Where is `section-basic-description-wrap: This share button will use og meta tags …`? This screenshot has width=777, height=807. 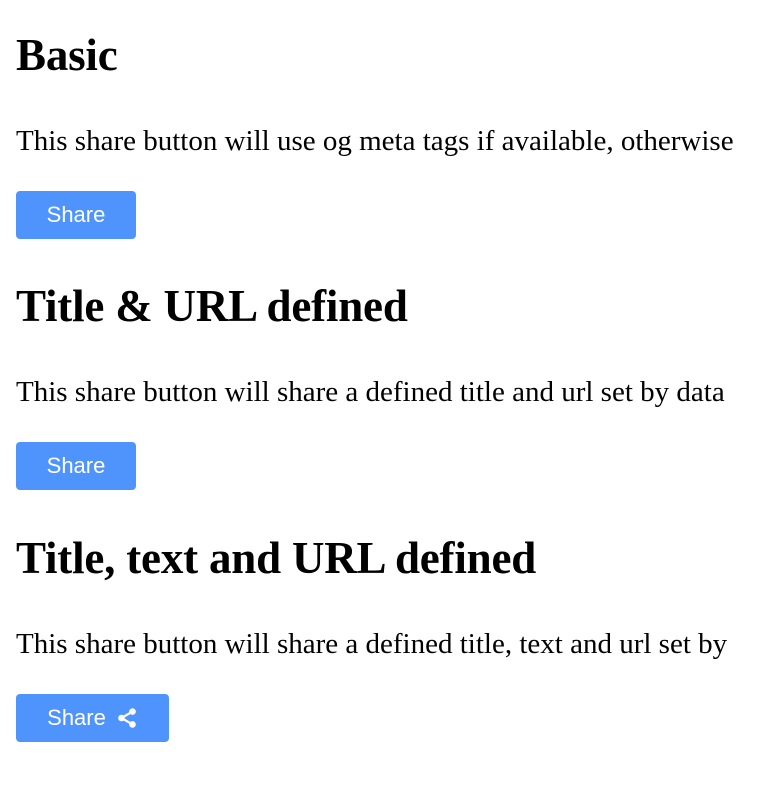 section-basic-description-wrap: This share button will use og meta tags … is located at coordinates (396, 141).